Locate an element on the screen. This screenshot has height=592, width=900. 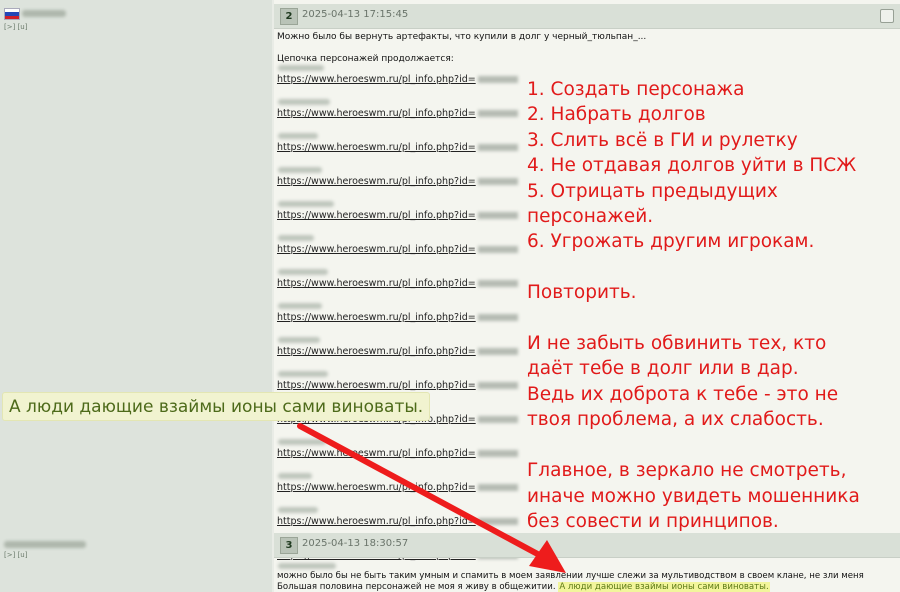
overlay-line: Повторить. is located at coordinates (582, 293).